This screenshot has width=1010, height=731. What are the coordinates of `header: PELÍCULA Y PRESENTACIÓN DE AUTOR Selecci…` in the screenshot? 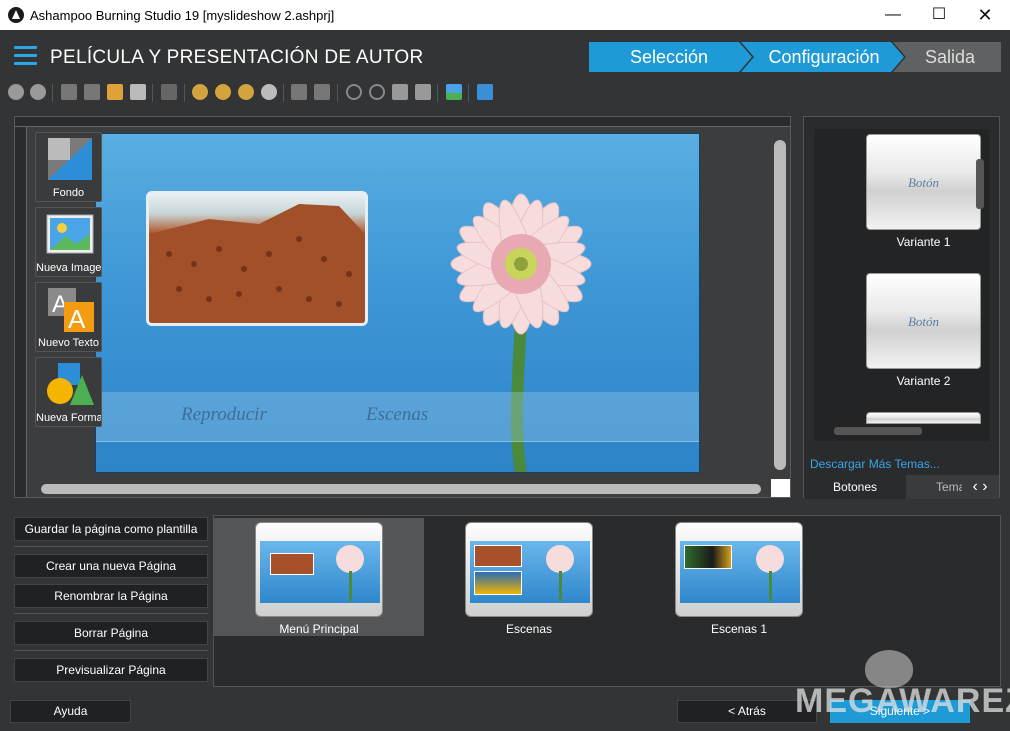 It's located at (505, 55).